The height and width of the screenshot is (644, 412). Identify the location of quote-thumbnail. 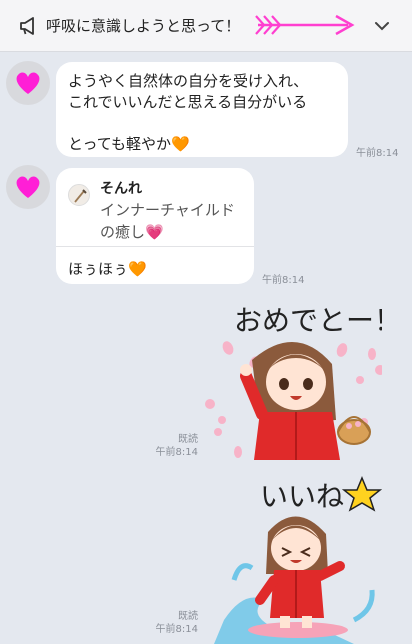
(79, 195).